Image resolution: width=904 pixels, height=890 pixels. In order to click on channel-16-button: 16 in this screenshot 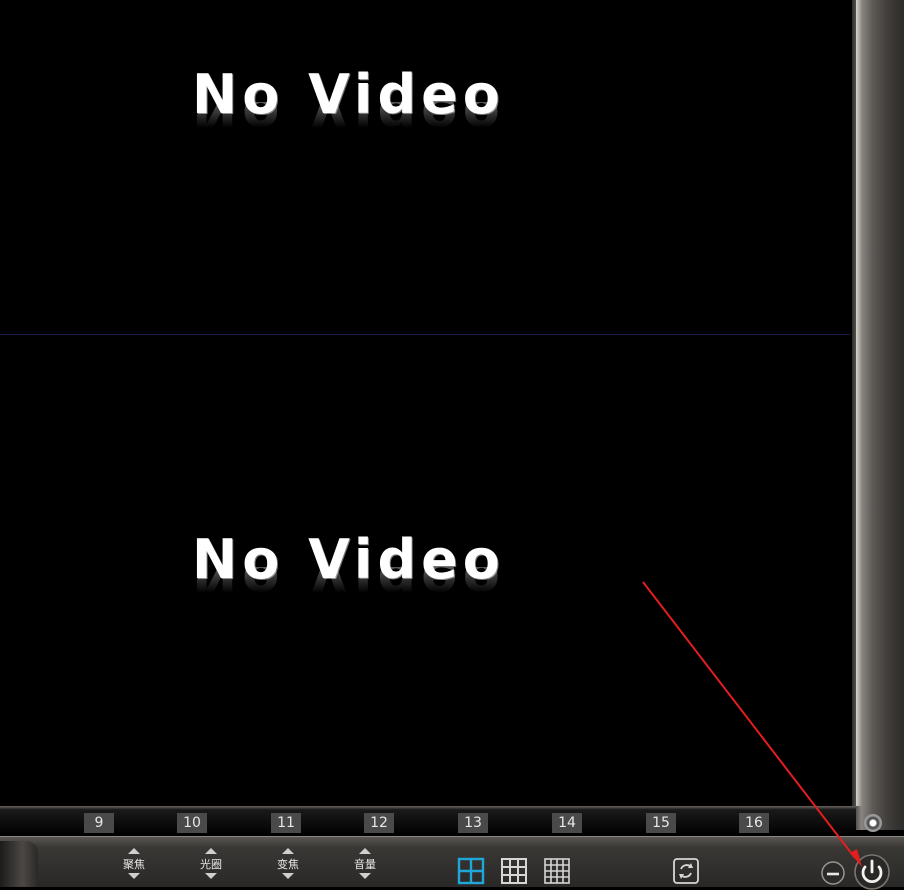, I will do `click(754, 823)`.